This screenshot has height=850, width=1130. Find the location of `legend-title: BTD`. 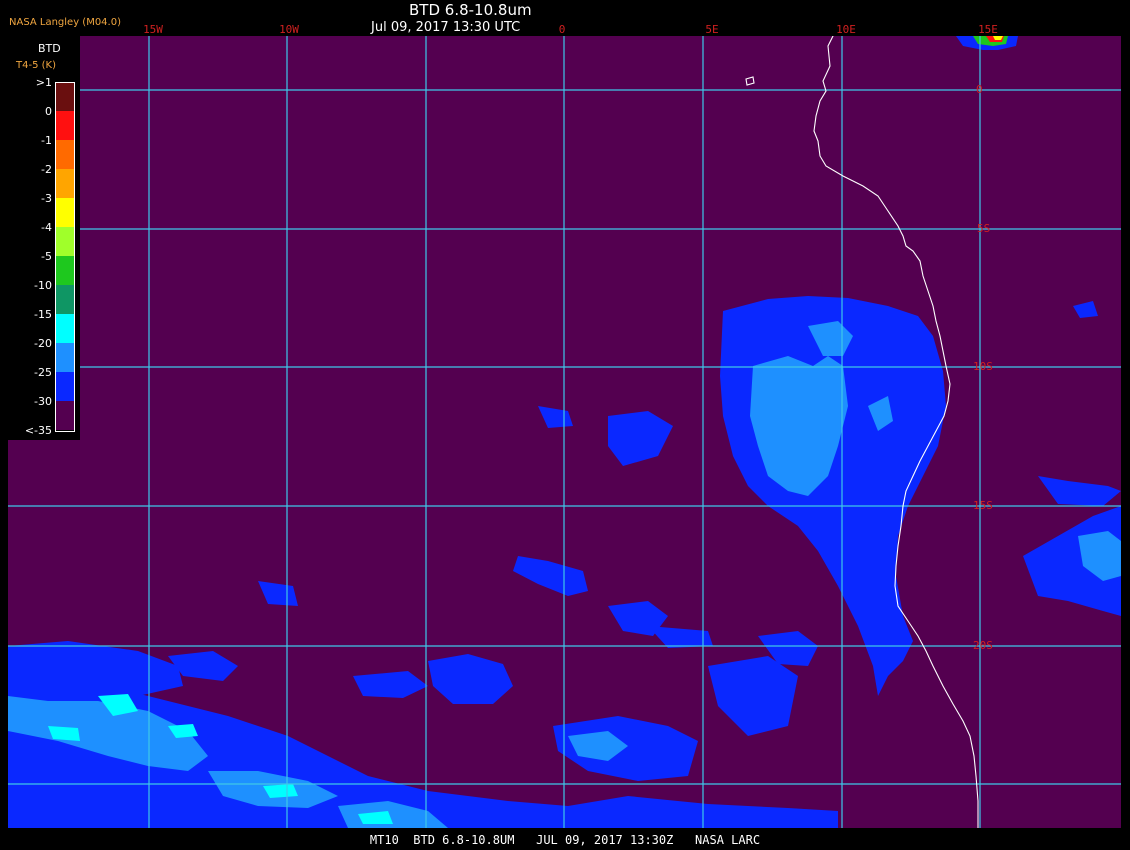

legend-title: BTD is located at coordinates (49, 48).